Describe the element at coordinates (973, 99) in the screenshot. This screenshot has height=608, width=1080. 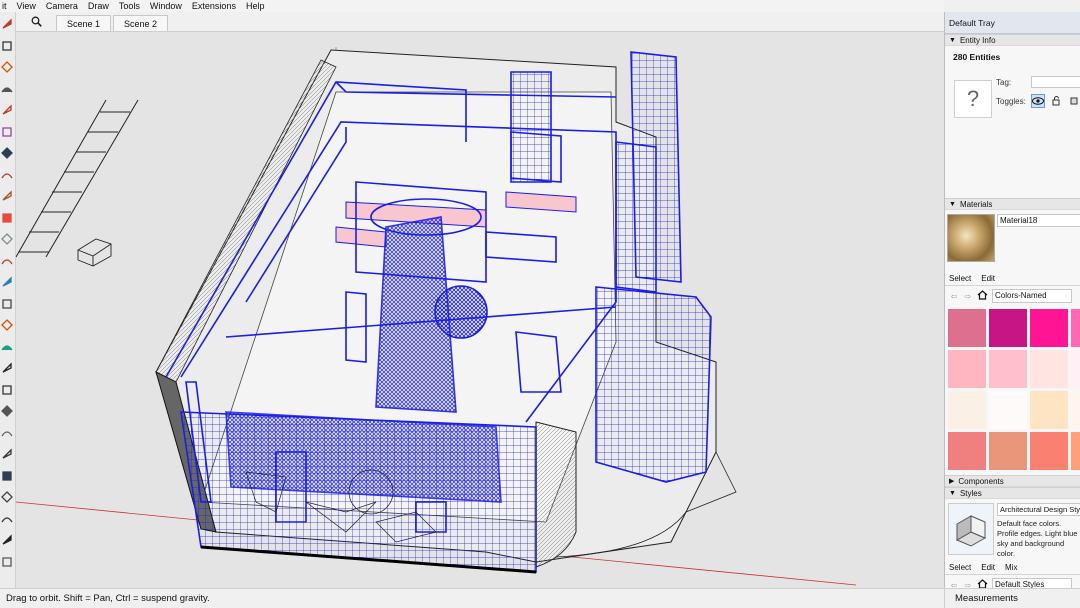
I see `entity-thumbnail: ?` at that location.